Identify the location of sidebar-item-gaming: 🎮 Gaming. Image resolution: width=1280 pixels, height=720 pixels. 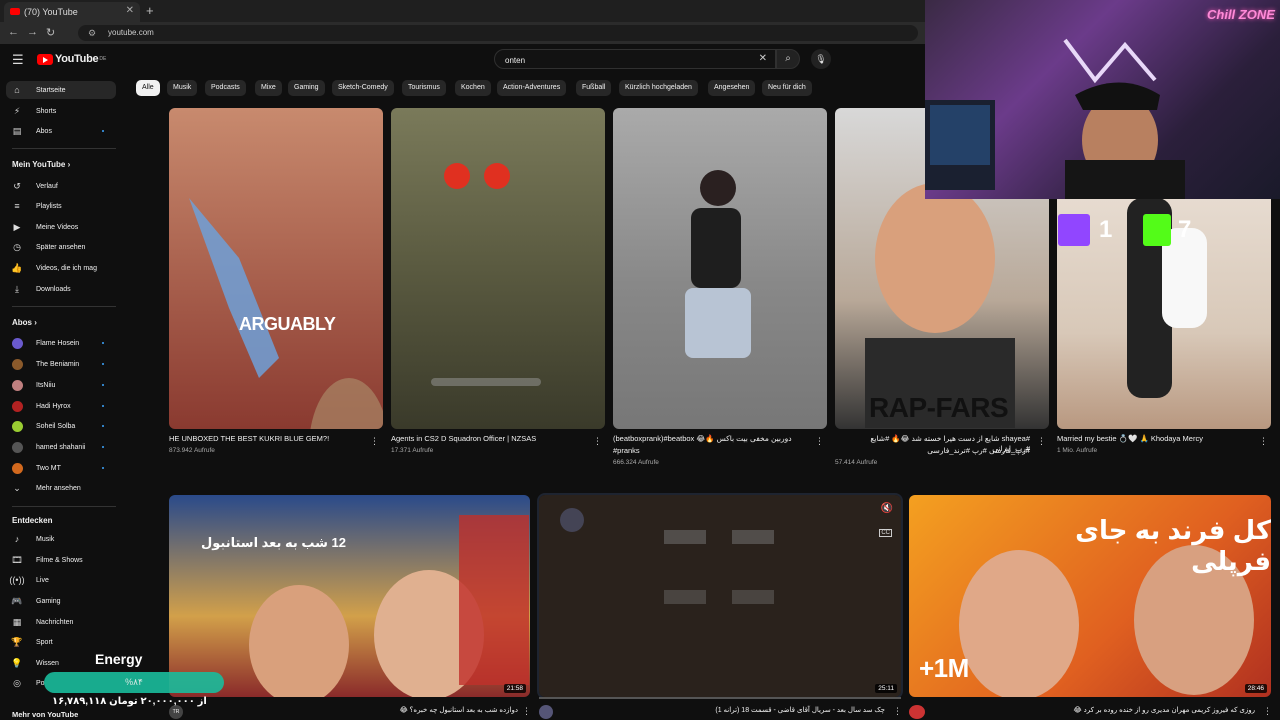
(61, 601).